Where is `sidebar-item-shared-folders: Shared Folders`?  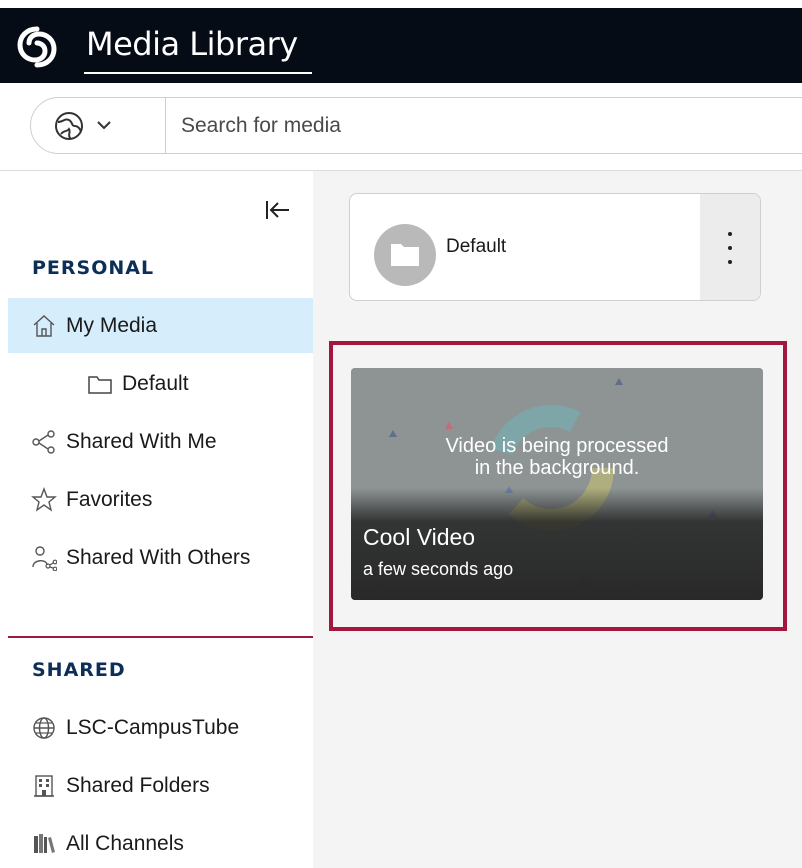 sidebar-item-shared-folders: Shared Folders is located at coordinates (160, 785).